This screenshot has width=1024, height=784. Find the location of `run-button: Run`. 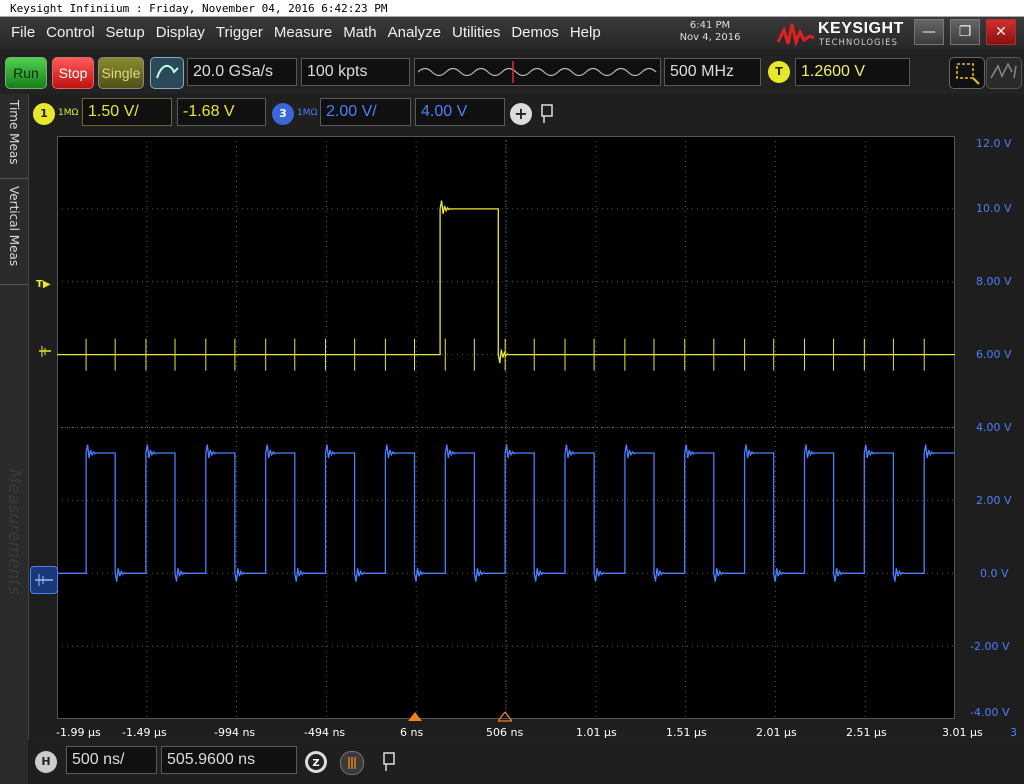

run-button: Run is located at coordinates (26, 73).